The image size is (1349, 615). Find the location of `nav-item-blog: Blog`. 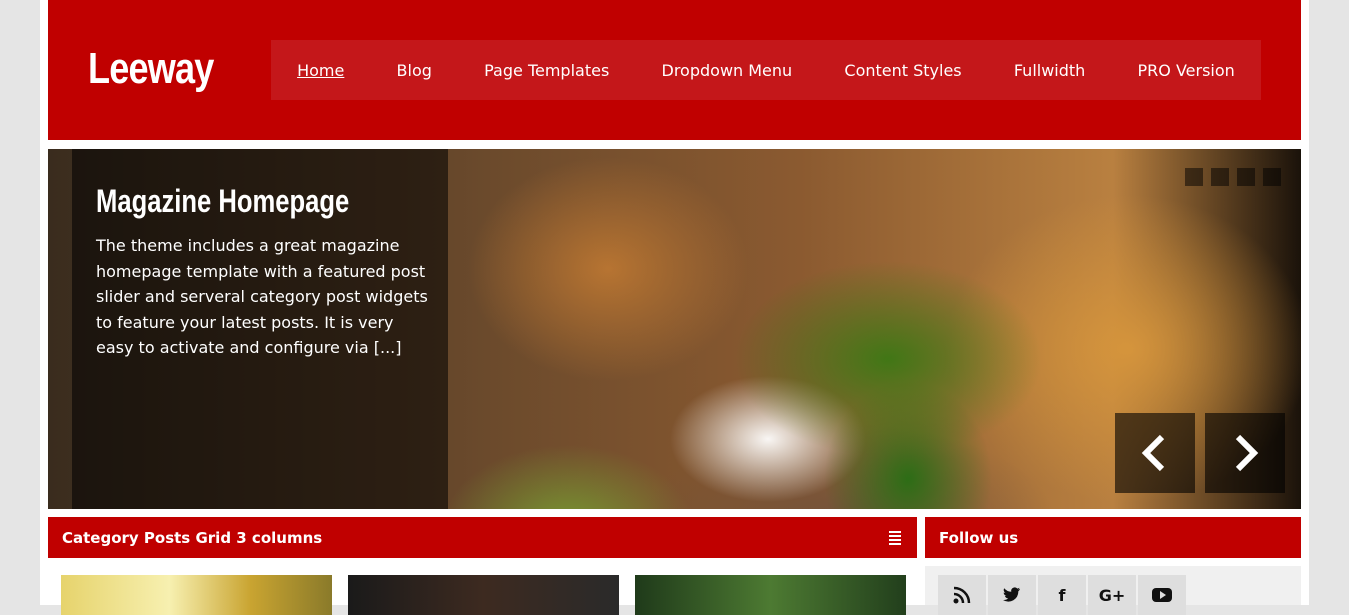

nav-item-blog: Blog is located at coordinates (414, 70).